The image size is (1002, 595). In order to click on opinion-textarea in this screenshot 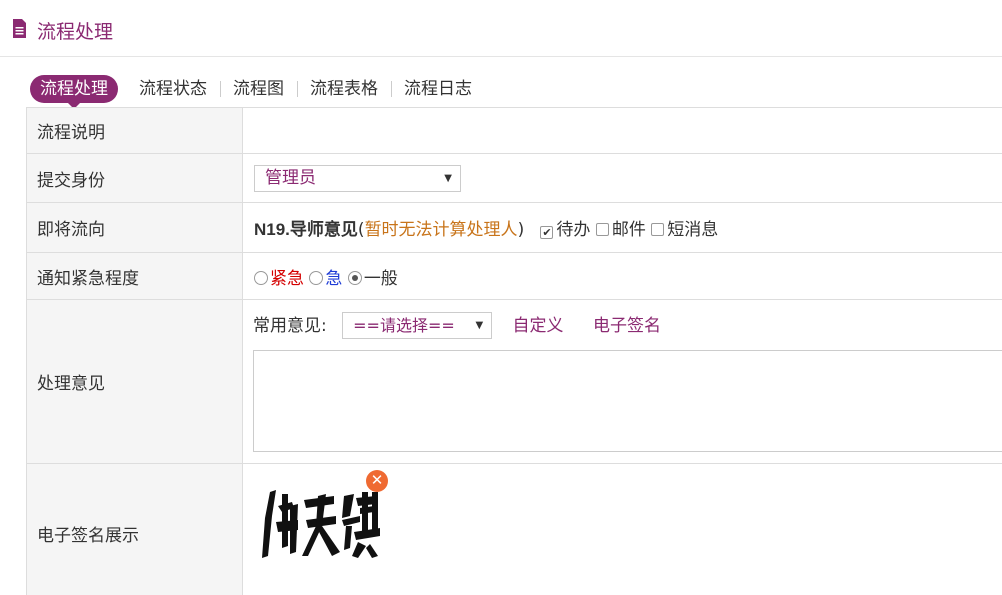, I will do `click(627, 401)`.